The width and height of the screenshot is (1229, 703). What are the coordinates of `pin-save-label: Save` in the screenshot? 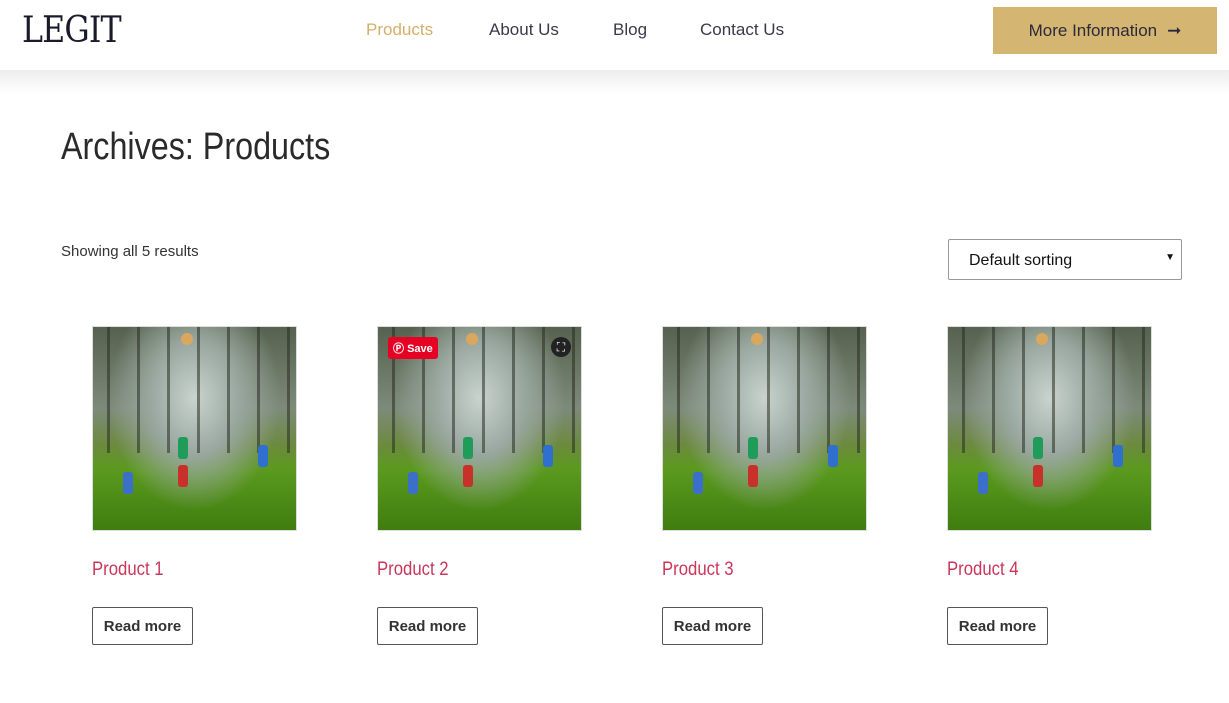 It's located at (420, 349).